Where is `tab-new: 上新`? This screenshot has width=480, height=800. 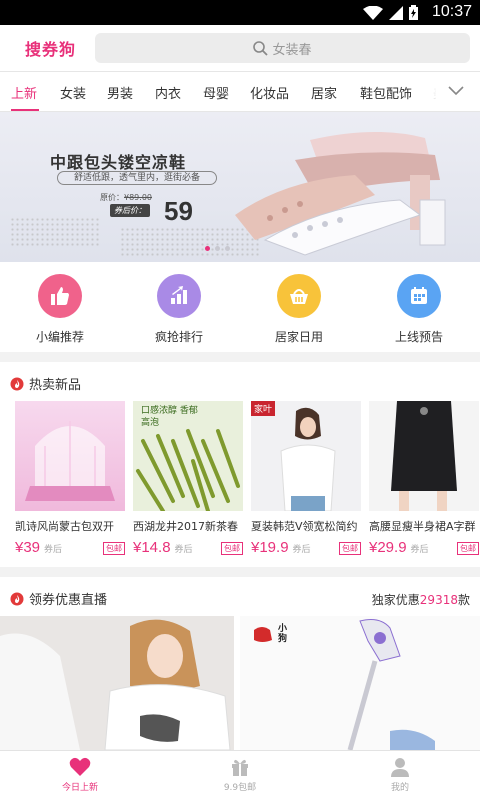 tab-new: 上新 is located at coordinates (24, 92).